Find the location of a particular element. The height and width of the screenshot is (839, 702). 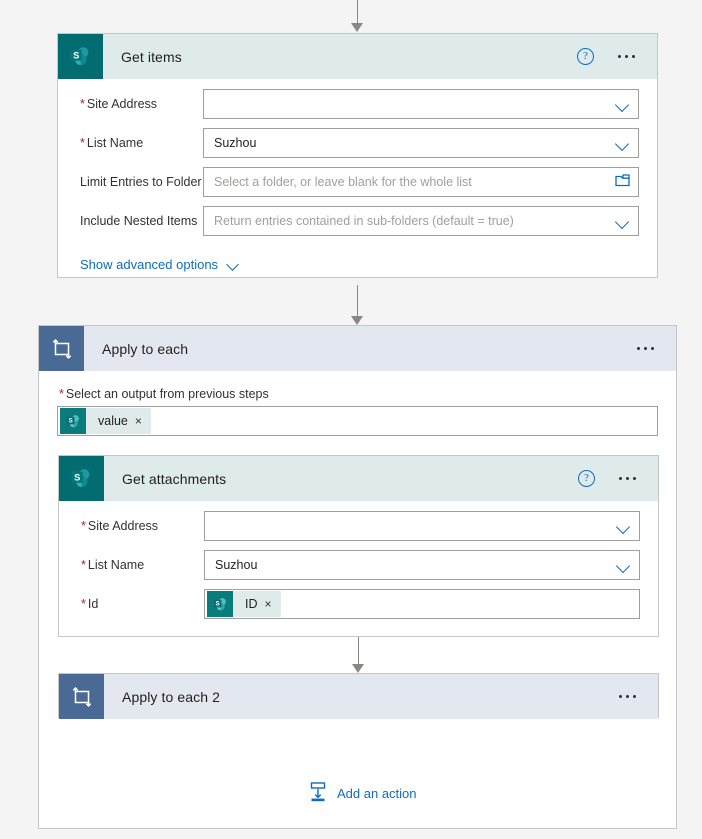

add-an-action-button: Add an action is located at coordinates (362, 793).